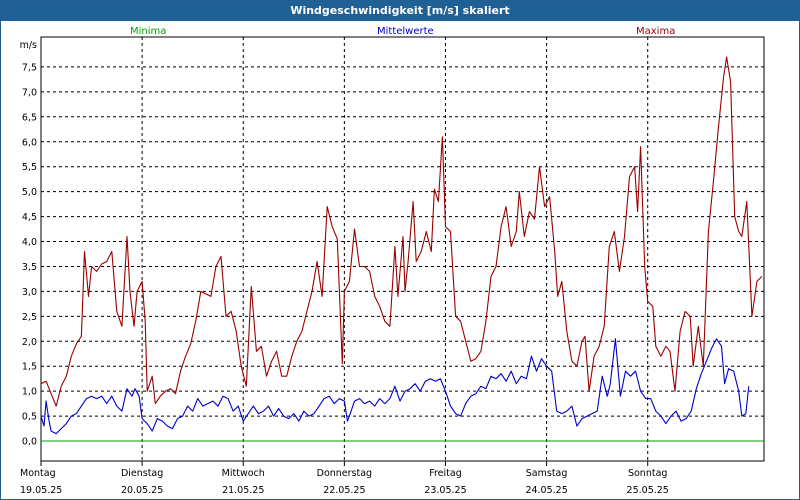 The image size is (800, 500). Describe the element at coordinates (546, 490) in the screenshot. I see `x-tick-label-date: 24.05.25` at that location.